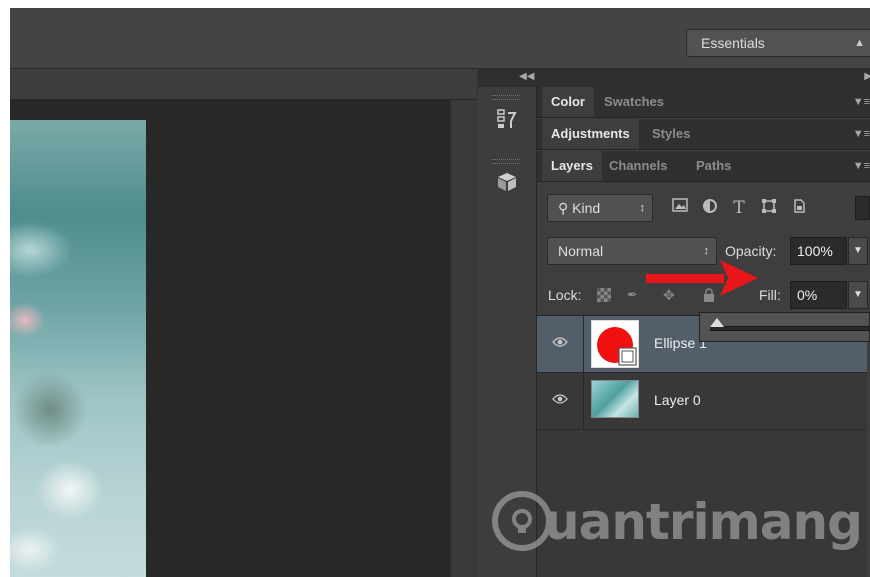  Describe the element at coordinates (565, 295) in the screenshot. I see `lock-label: Lock:` at that location.